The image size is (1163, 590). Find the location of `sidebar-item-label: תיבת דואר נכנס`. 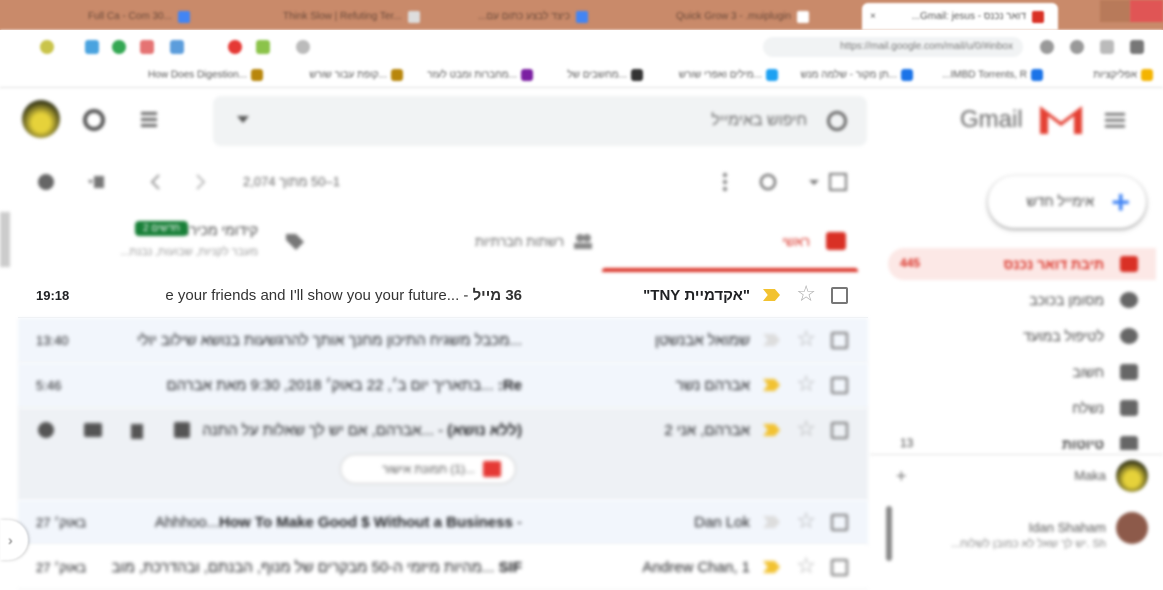

sidebar-item-label: תיבת דואר נכנס is located at coordinates (1053, 264).